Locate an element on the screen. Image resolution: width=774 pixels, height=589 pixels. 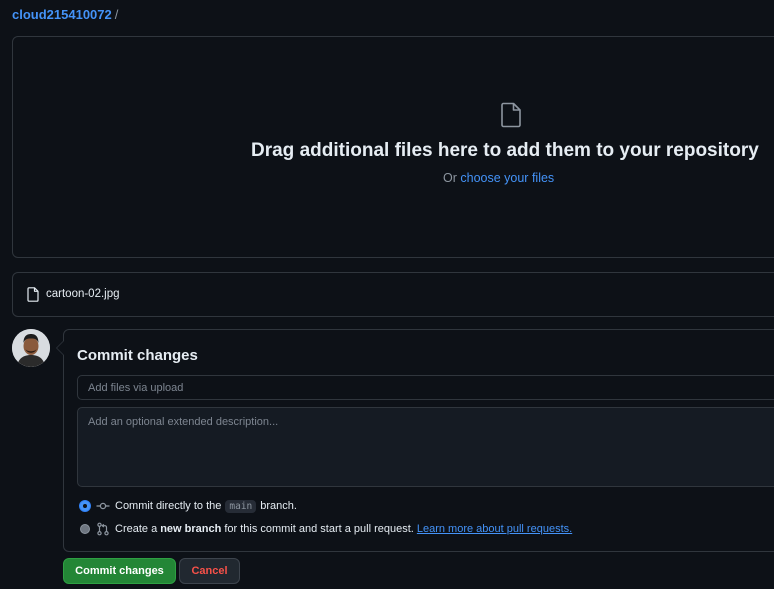
choose-files-link: choose your files is located at coordinates (507, 178).